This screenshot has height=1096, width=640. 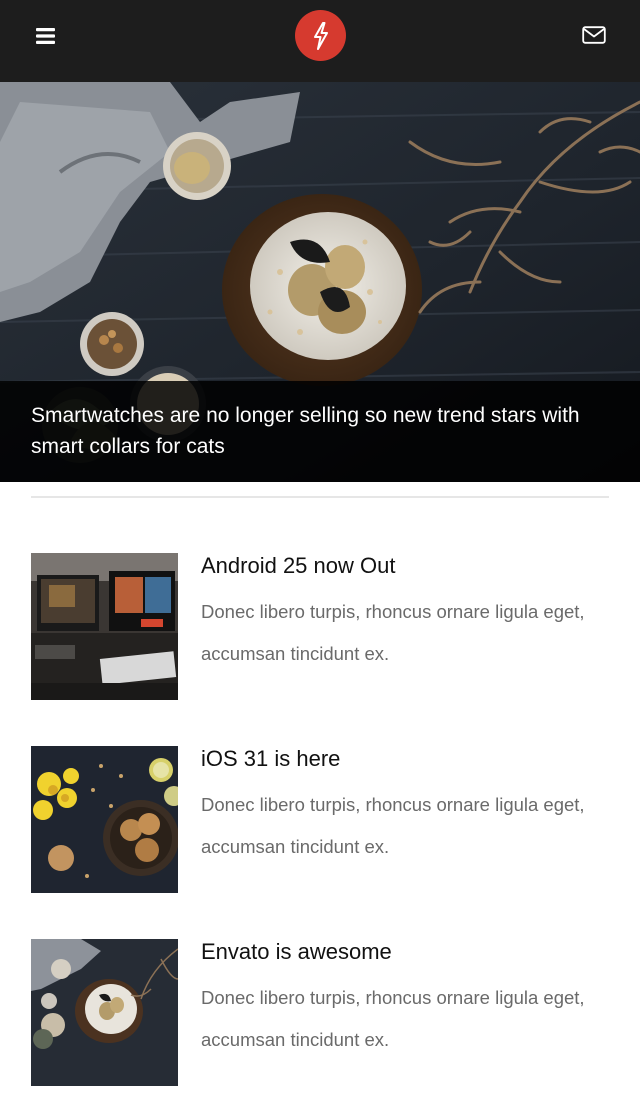 What do you see at coordinates (296, 952) in the screenshot?
I see `article-title: Envato is awesome` at bounding box center [296, 952].